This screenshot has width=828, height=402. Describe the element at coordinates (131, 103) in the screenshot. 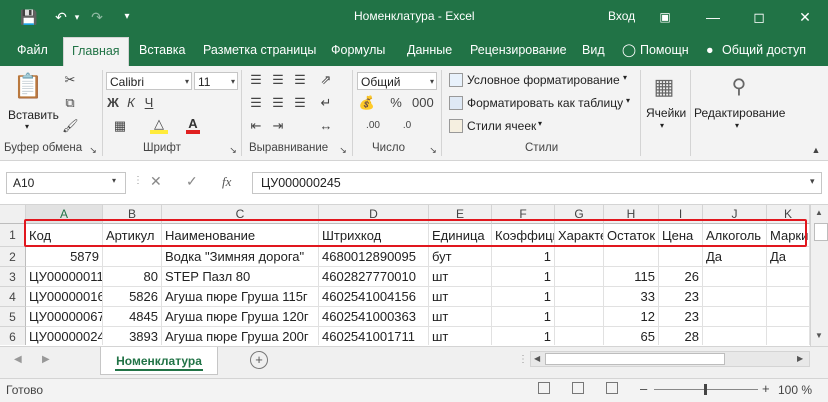

I see `italic-button: К` at that location.